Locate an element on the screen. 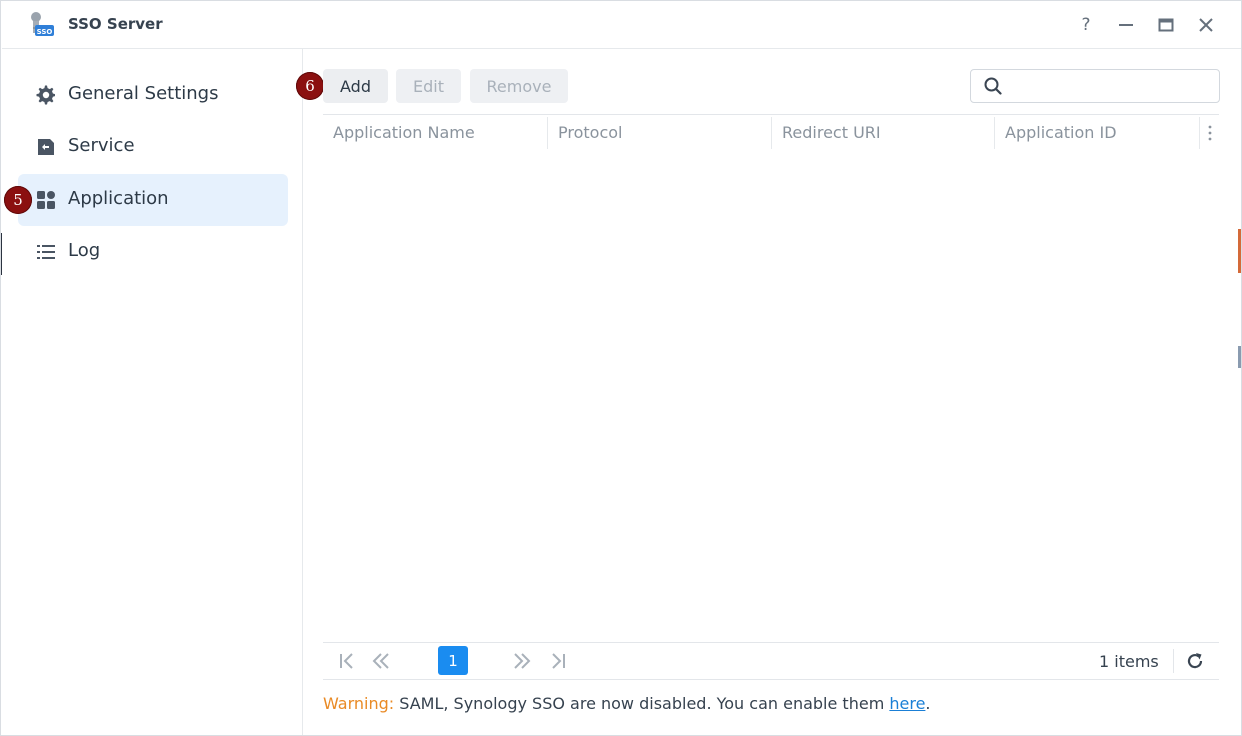 The width and height of the screenshot is (1242, 736). search-box is located at coordinates (1095, 86).